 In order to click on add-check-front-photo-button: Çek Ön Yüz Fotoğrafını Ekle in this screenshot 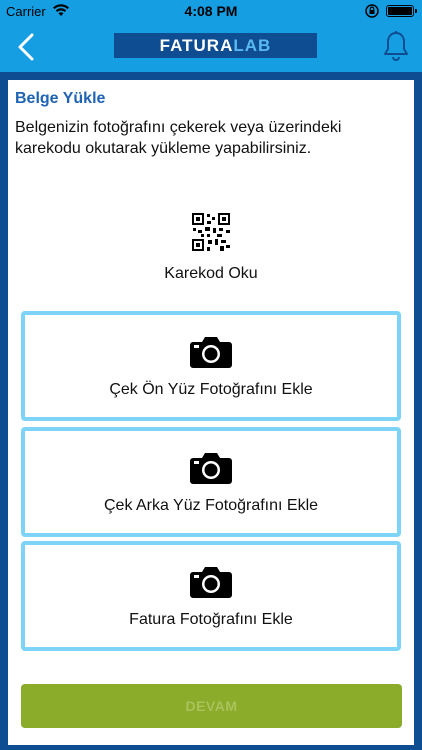, I will do `click(211, 366)`.